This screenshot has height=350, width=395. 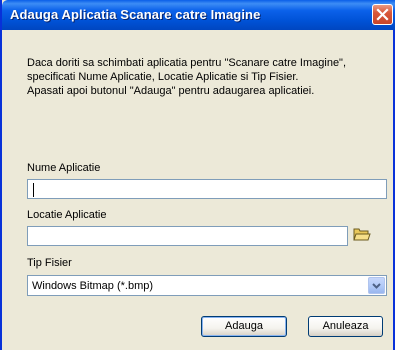 I want to click on cancel-button: Anuleaza, so click(x=345, y=326).